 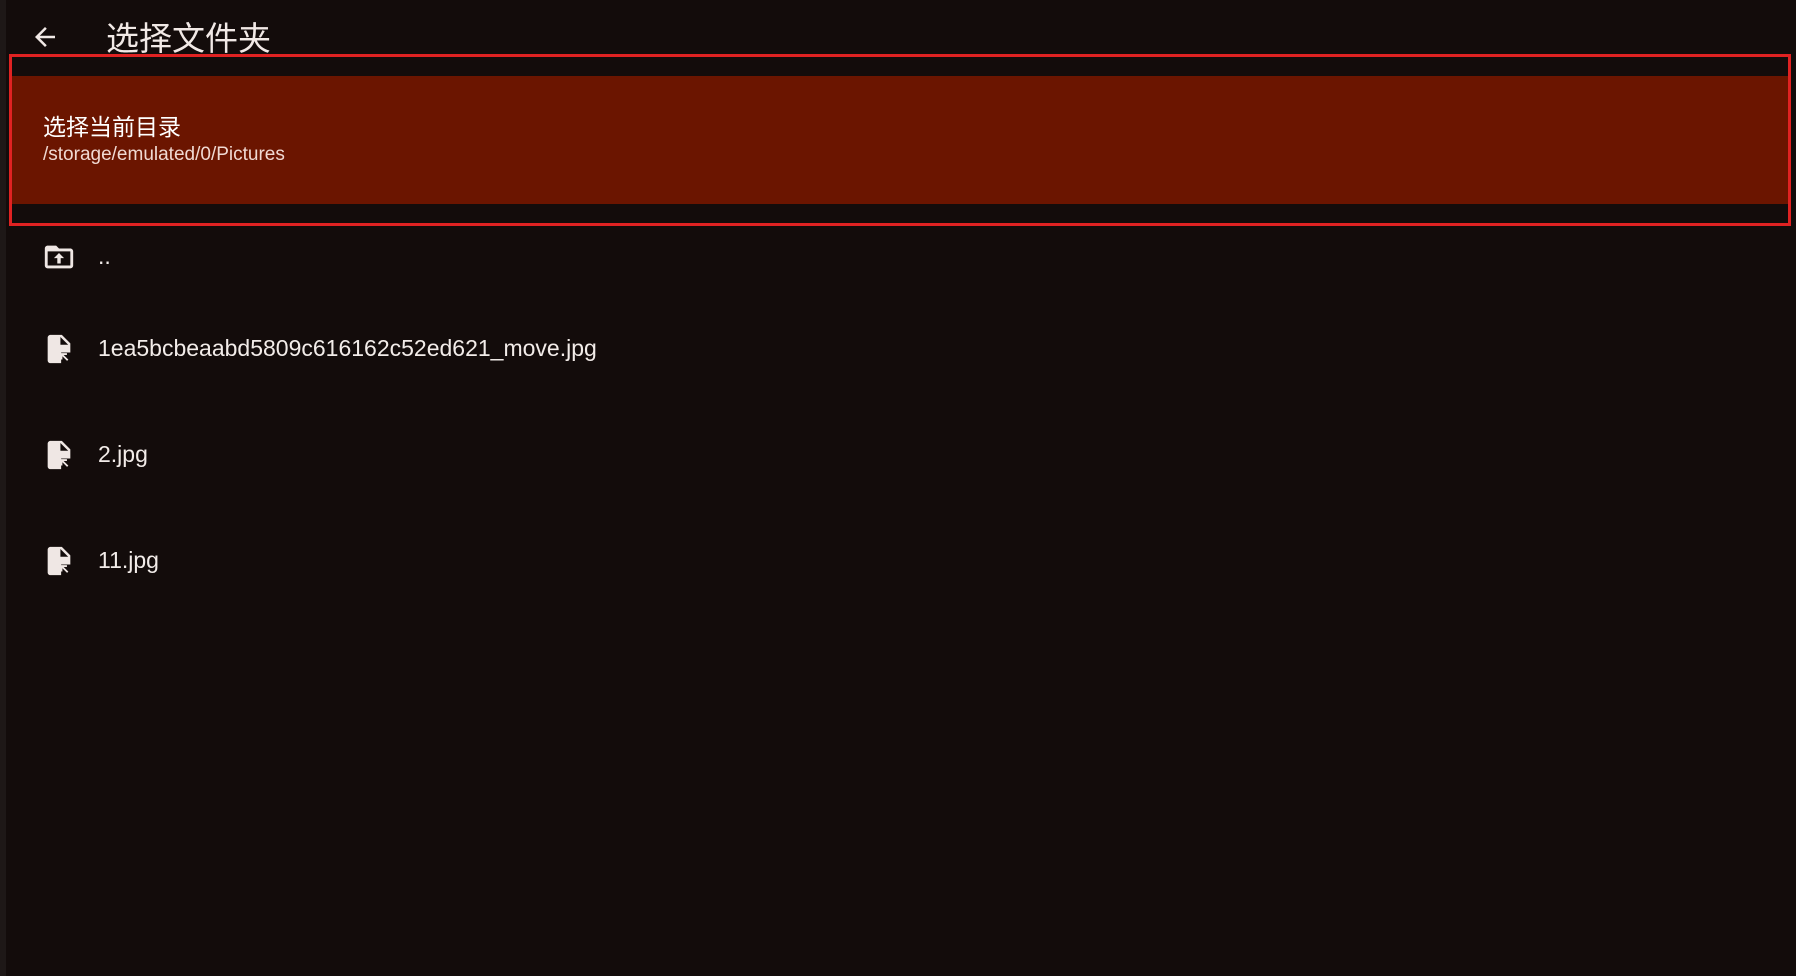 What do you see at coordinates (128, 560) in the screenshot?
I see `list-item-name: 11.jpg` at bounding box center [128, 560].